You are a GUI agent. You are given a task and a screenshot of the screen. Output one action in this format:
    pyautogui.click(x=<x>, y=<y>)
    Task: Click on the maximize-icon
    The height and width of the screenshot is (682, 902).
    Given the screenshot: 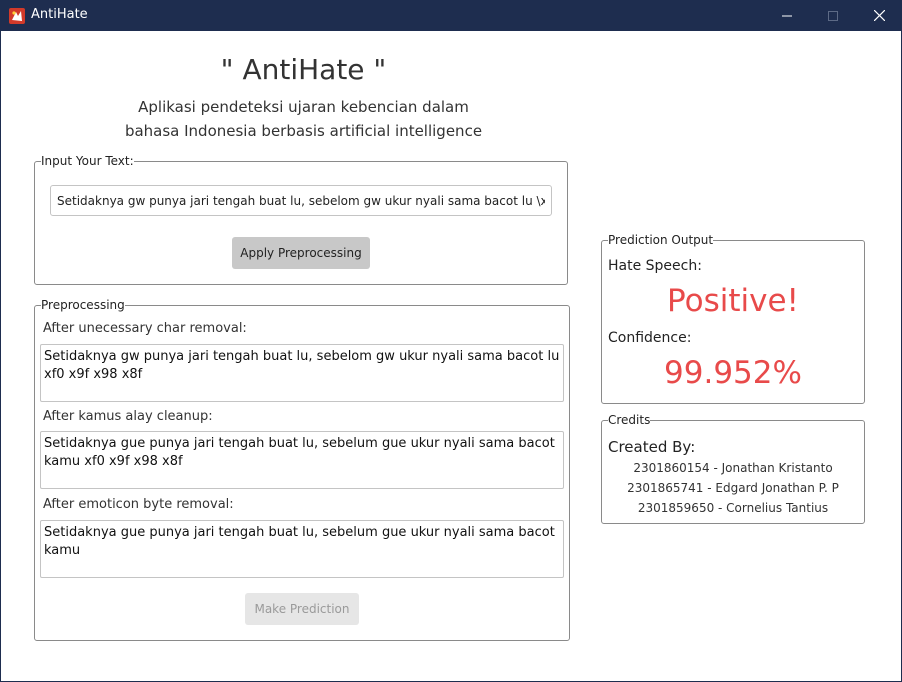 What is the action you would take?
    pyautogui.click(x=833, y=15)
    